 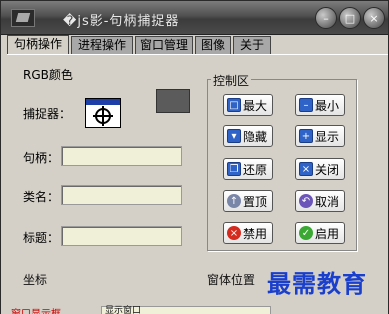 I want to click on hide-icon: ▾, so click(x=234, y=136).